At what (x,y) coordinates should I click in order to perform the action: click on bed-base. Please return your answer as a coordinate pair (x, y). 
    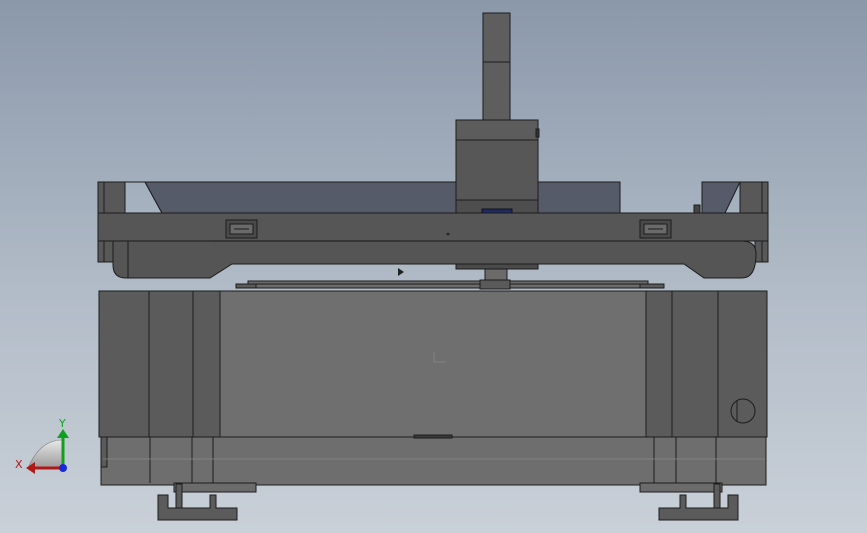
    Looking at the image, I should click on (433, 463).